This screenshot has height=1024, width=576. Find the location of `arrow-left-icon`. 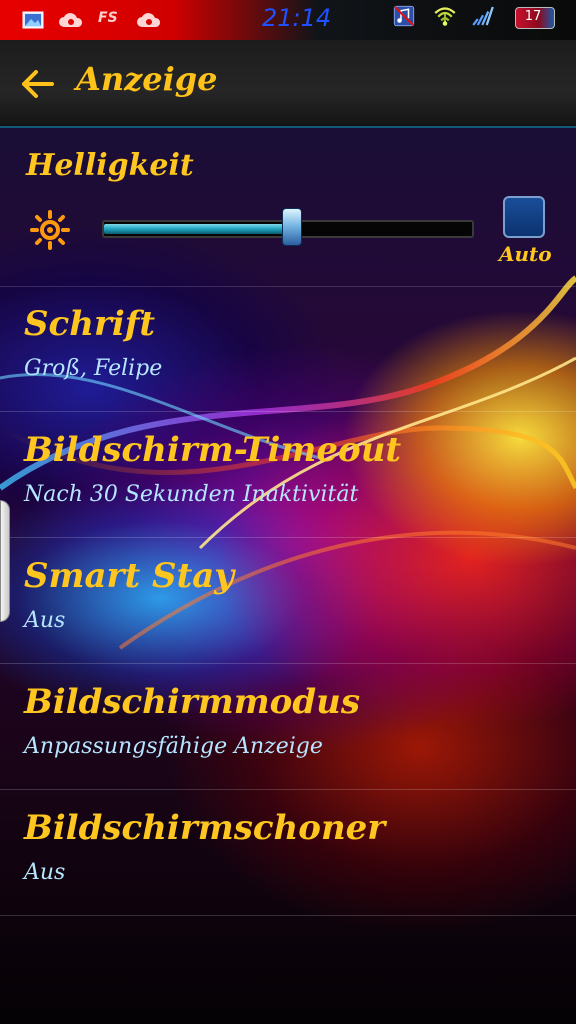

arrow-left-icon is located at coordinates (38, 84).